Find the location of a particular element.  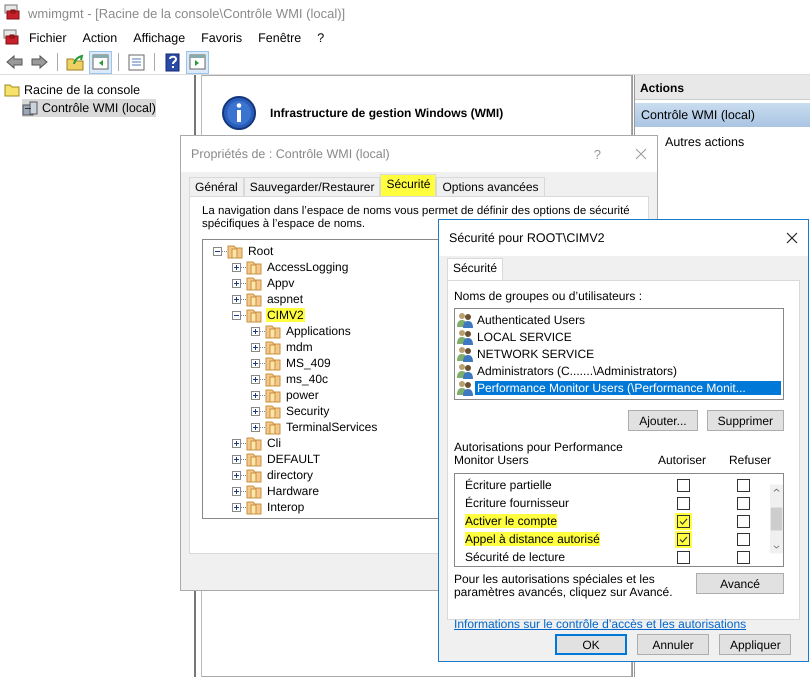

window-title: wmimgmt - [Racine de la console\Contrôle WMI (local)] is located at coordinates (187, 13).